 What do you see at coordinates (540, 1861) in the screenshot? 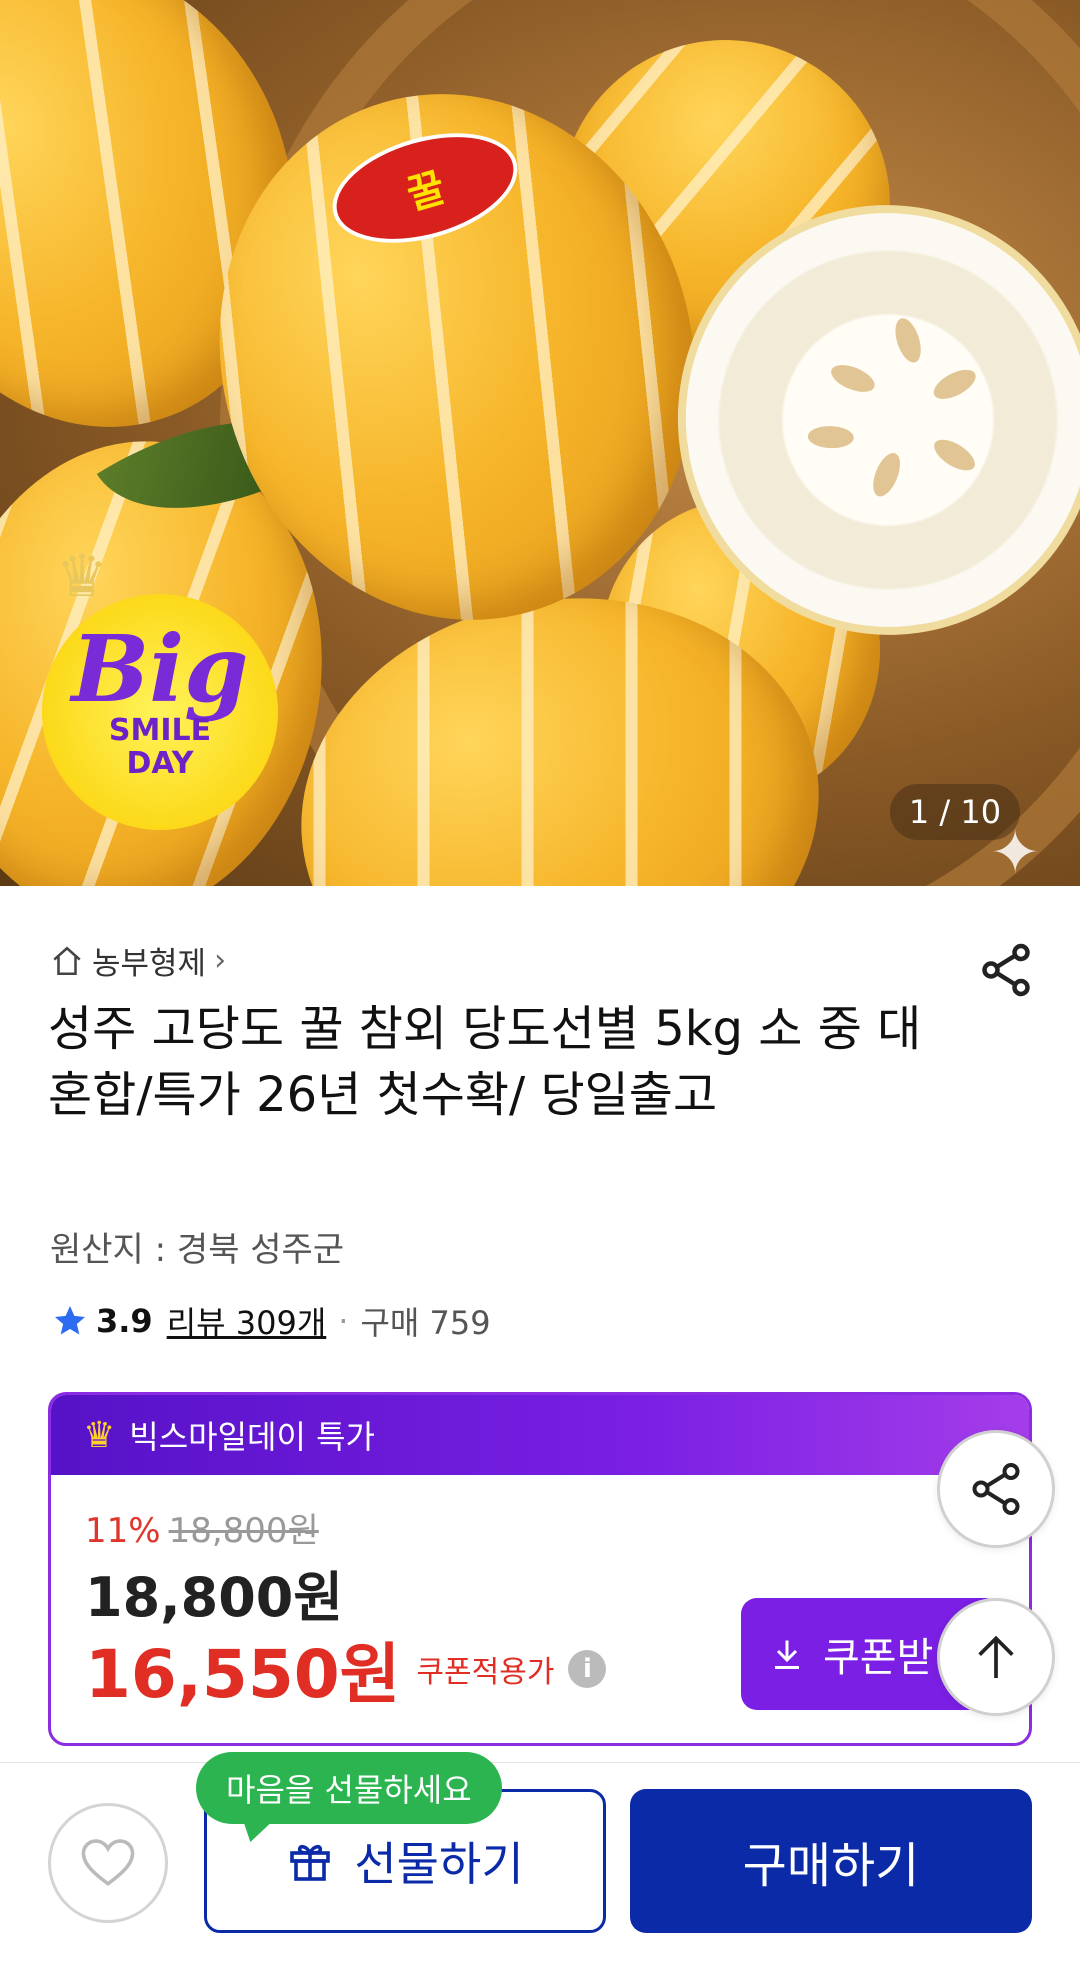
I see `bottom-action-bar: 선물하기 구매하기` at bounding box center [540, 1861].